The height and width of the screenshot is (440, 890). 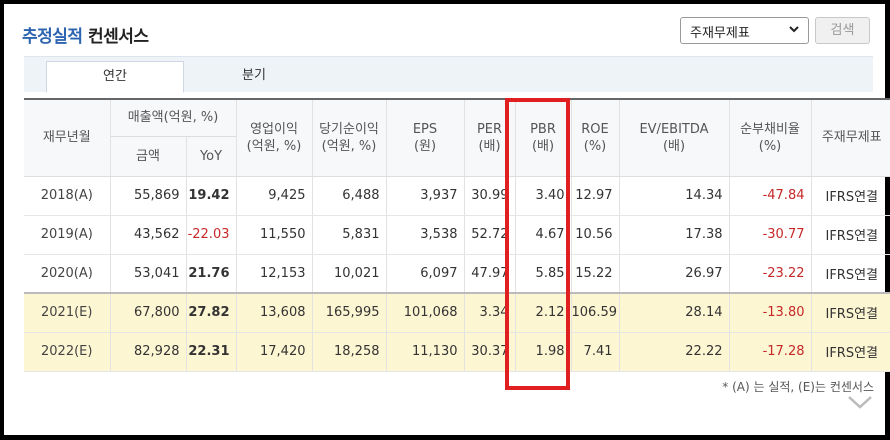 I want to click on cell-roe: 15.22, so click(x=595, y=274).